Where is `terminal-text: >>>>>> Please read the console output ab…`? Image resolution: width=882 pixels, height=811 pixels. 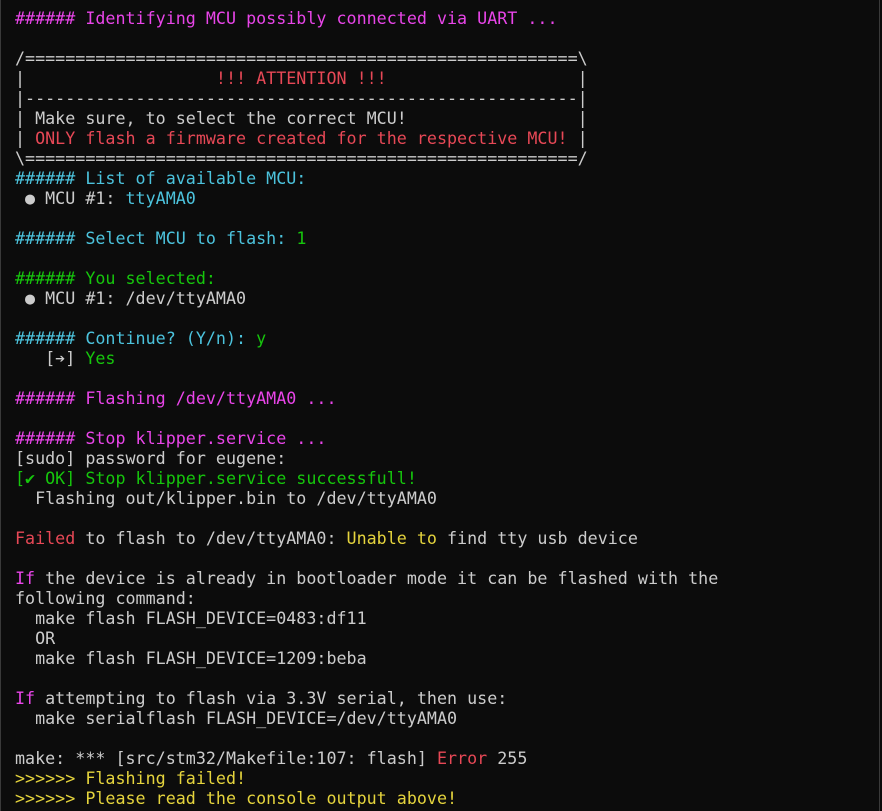
terminal-text: >>>>>> Please read the console output ab… is located at coordinates (236, 798).